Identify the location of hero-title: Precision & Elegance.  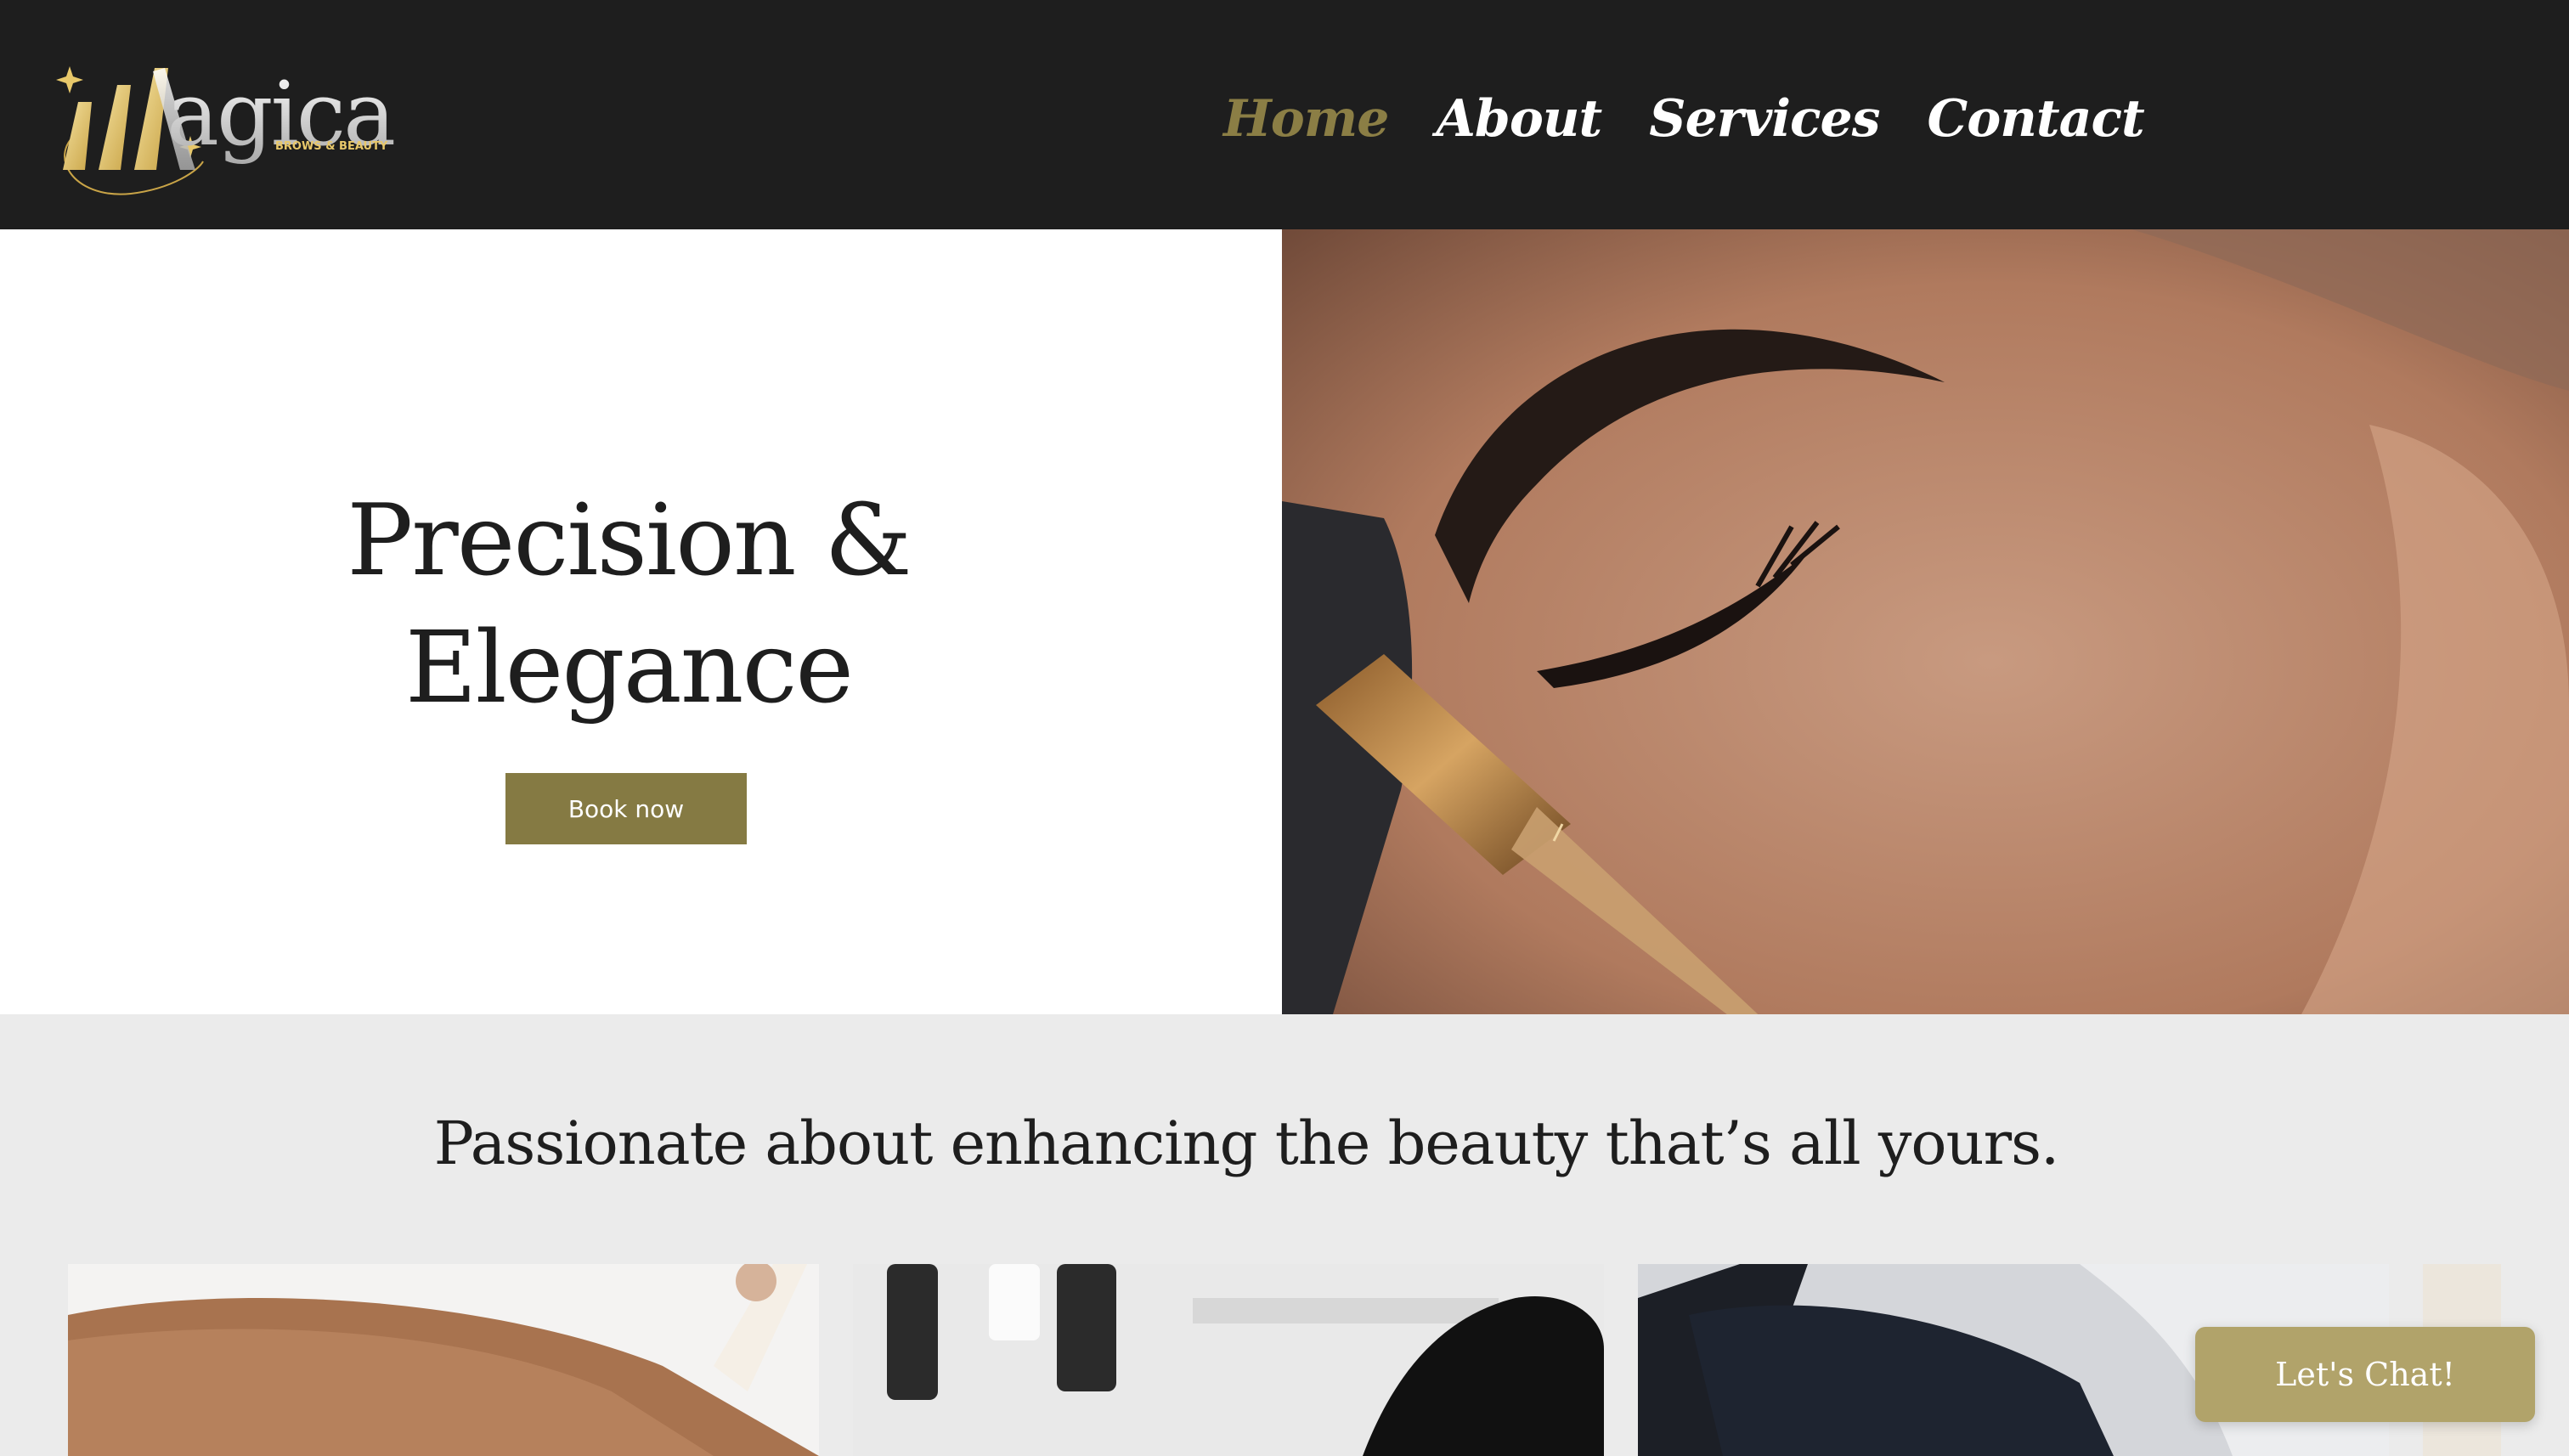
(628, 604).